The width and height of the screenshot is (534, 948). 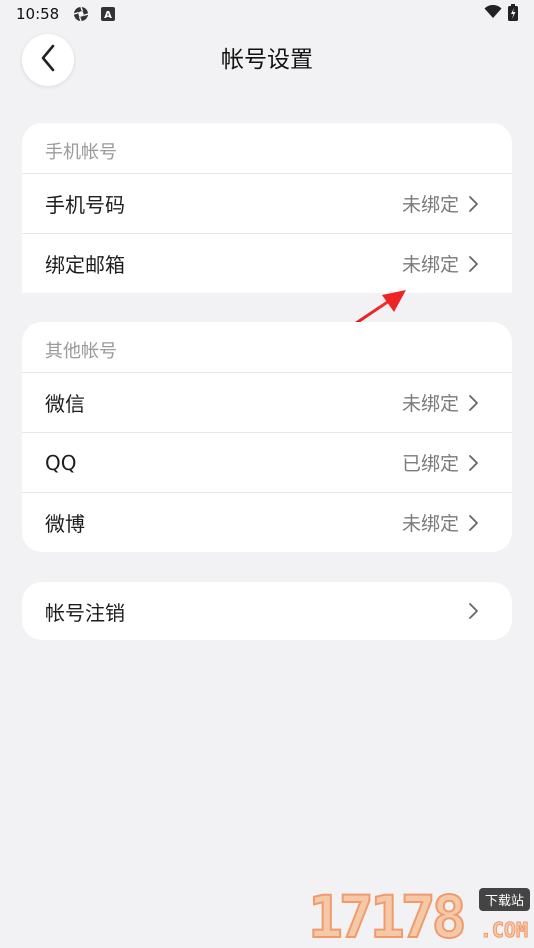 I want to click on row-status: 已绑定, so click(x=430, y=464).